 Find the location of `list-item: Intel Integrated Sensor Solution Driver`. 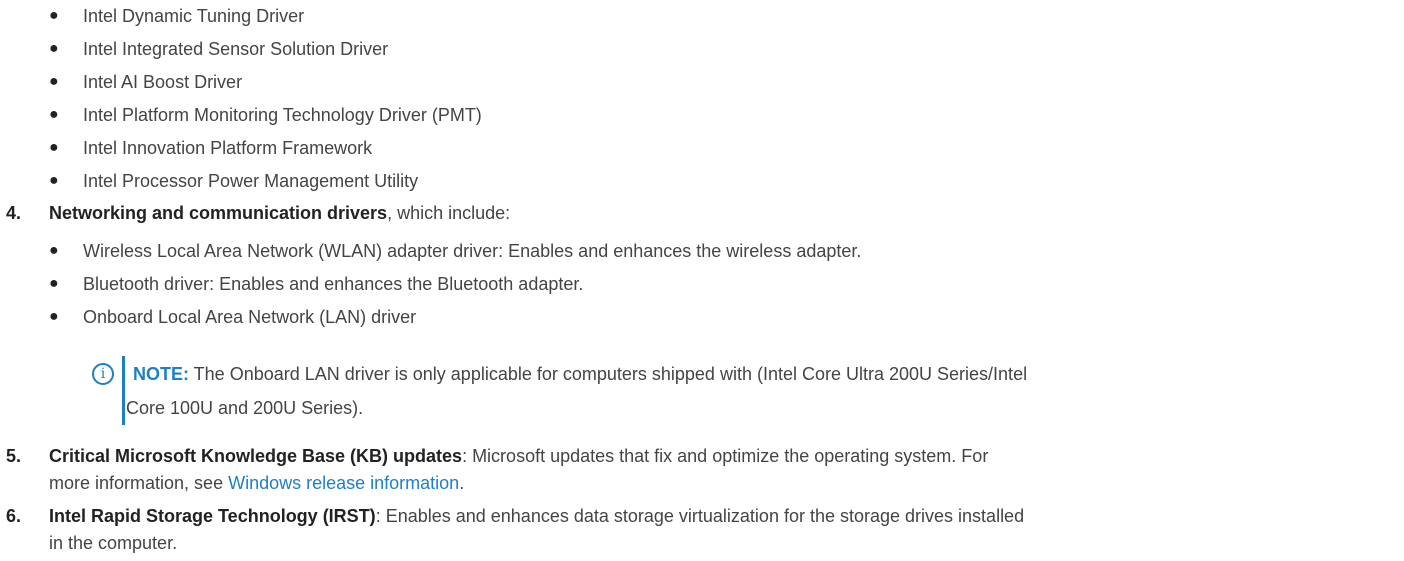

list-item: Intel Integrated Sensor Solution Driver is located at coordinates (236, 49).